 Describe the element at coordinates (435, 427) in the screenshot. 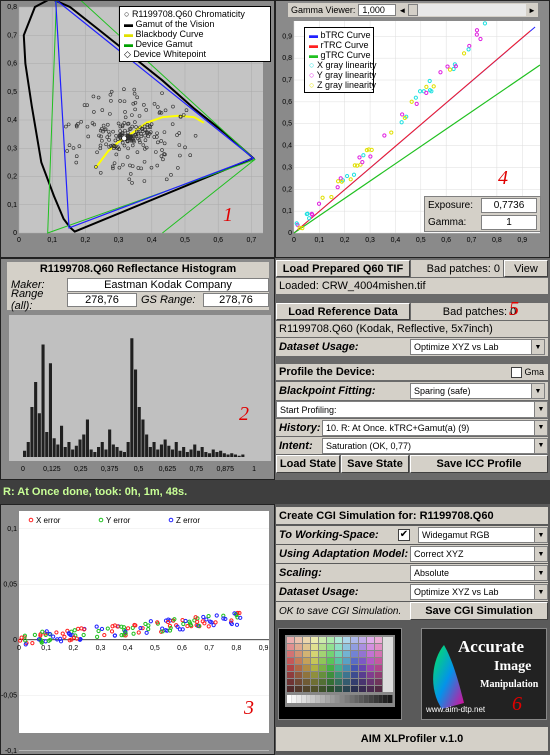

I see `history-select: 10. R: At Once. kTRC+Gamut(a) (9) ▼` at that location.